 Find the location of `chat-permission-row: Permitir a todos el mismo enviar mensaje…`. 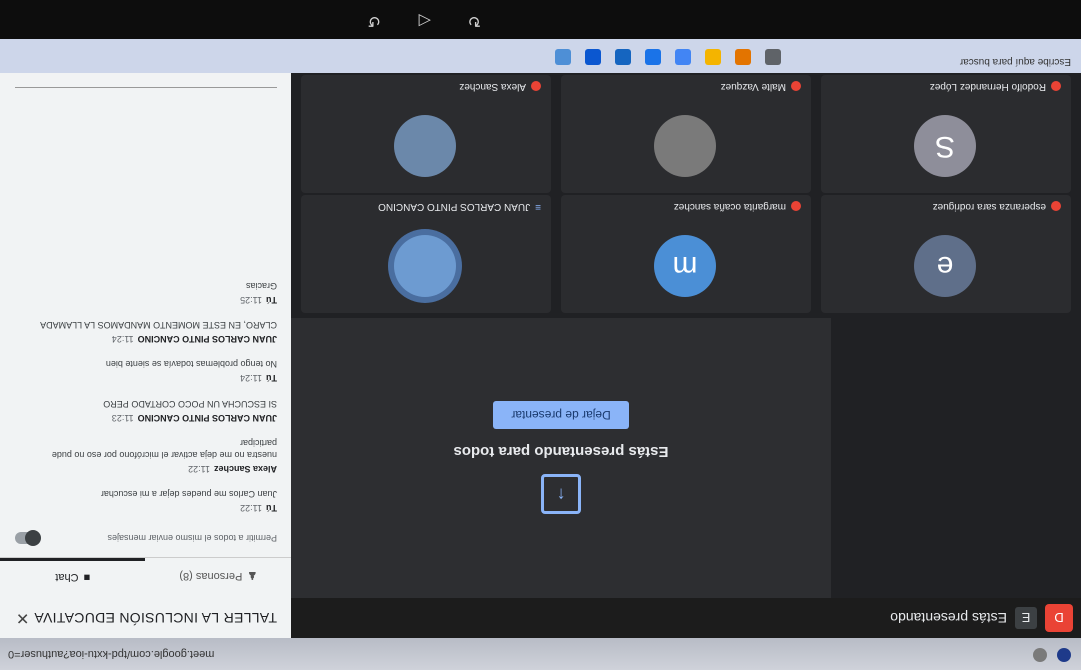

chat-permission-row: Permitir a todos el mismo enviar mensaje… is located at coordinates (146, 538).